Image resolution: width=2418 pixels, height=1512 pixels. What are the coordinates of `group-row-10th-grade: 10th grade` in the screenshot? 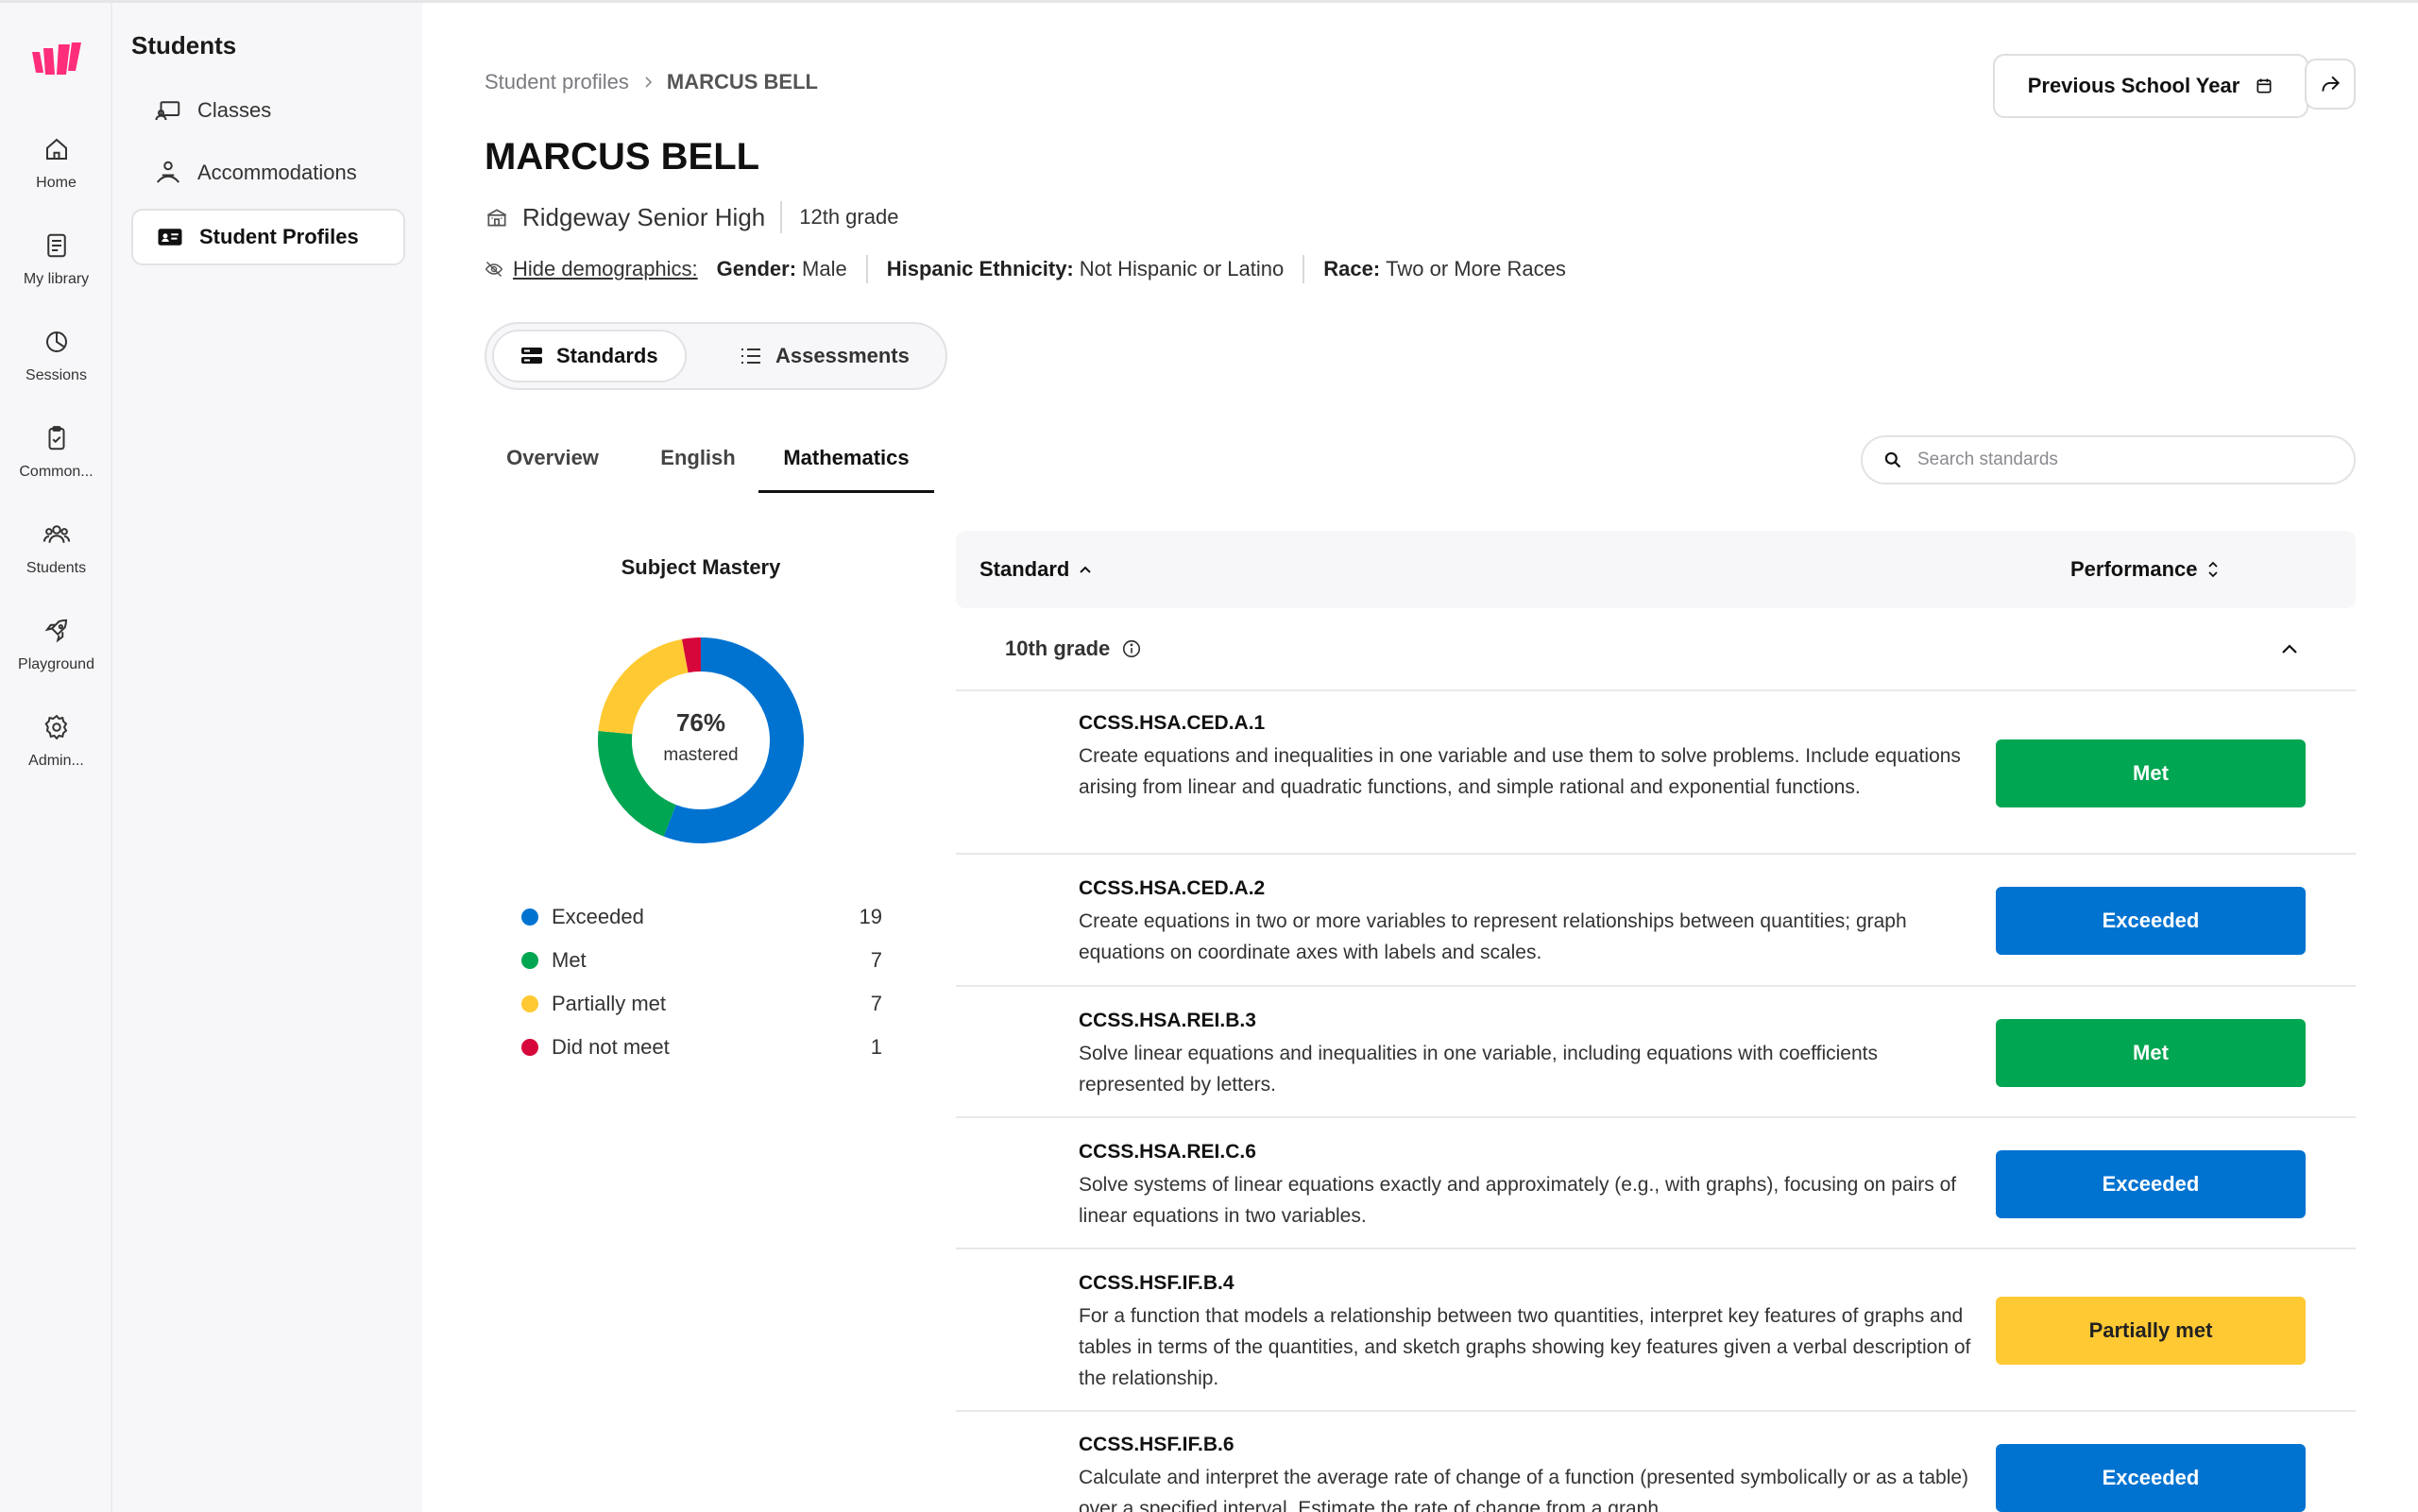 It's located at (1656, 652).